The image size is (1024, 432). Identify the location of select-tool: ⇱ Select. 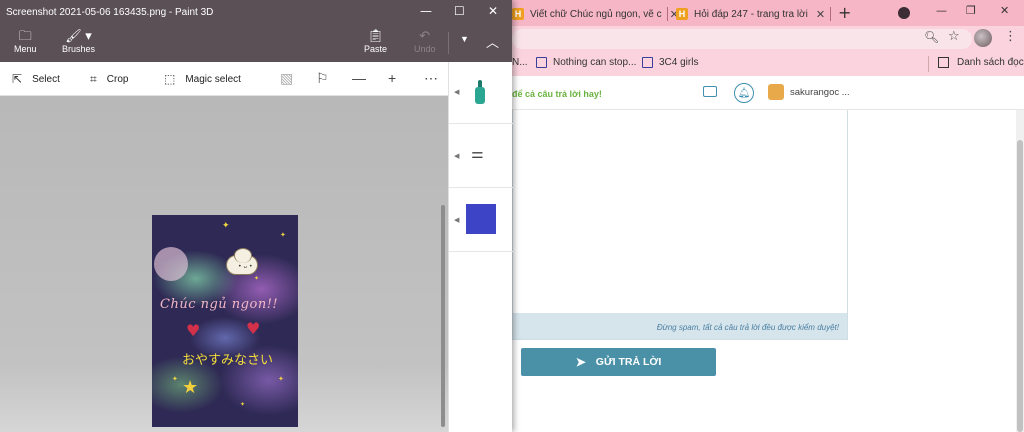
(36, 79).